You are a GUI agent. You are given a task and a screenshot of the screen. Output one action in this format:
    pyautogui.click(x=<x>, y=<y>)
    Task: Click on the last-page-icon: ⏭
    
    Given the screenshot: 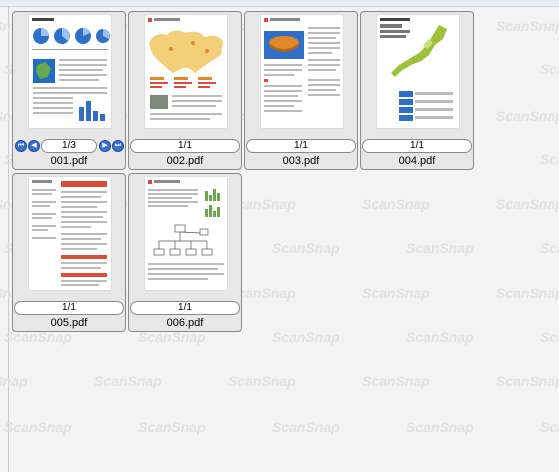 What is the action you would take?
    pyautogui.click(x=118, y=145)
    